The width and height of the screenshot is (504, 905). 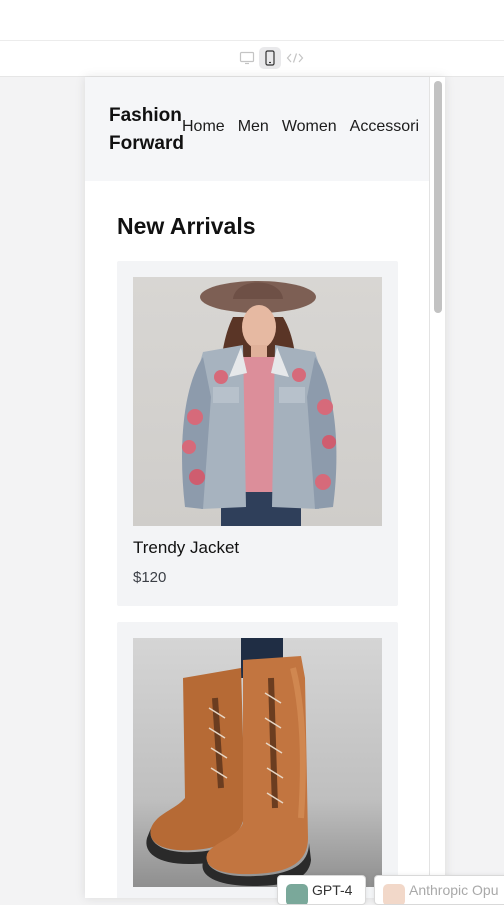 I want to click on mobile-view-button, so click(x=270, y=58).